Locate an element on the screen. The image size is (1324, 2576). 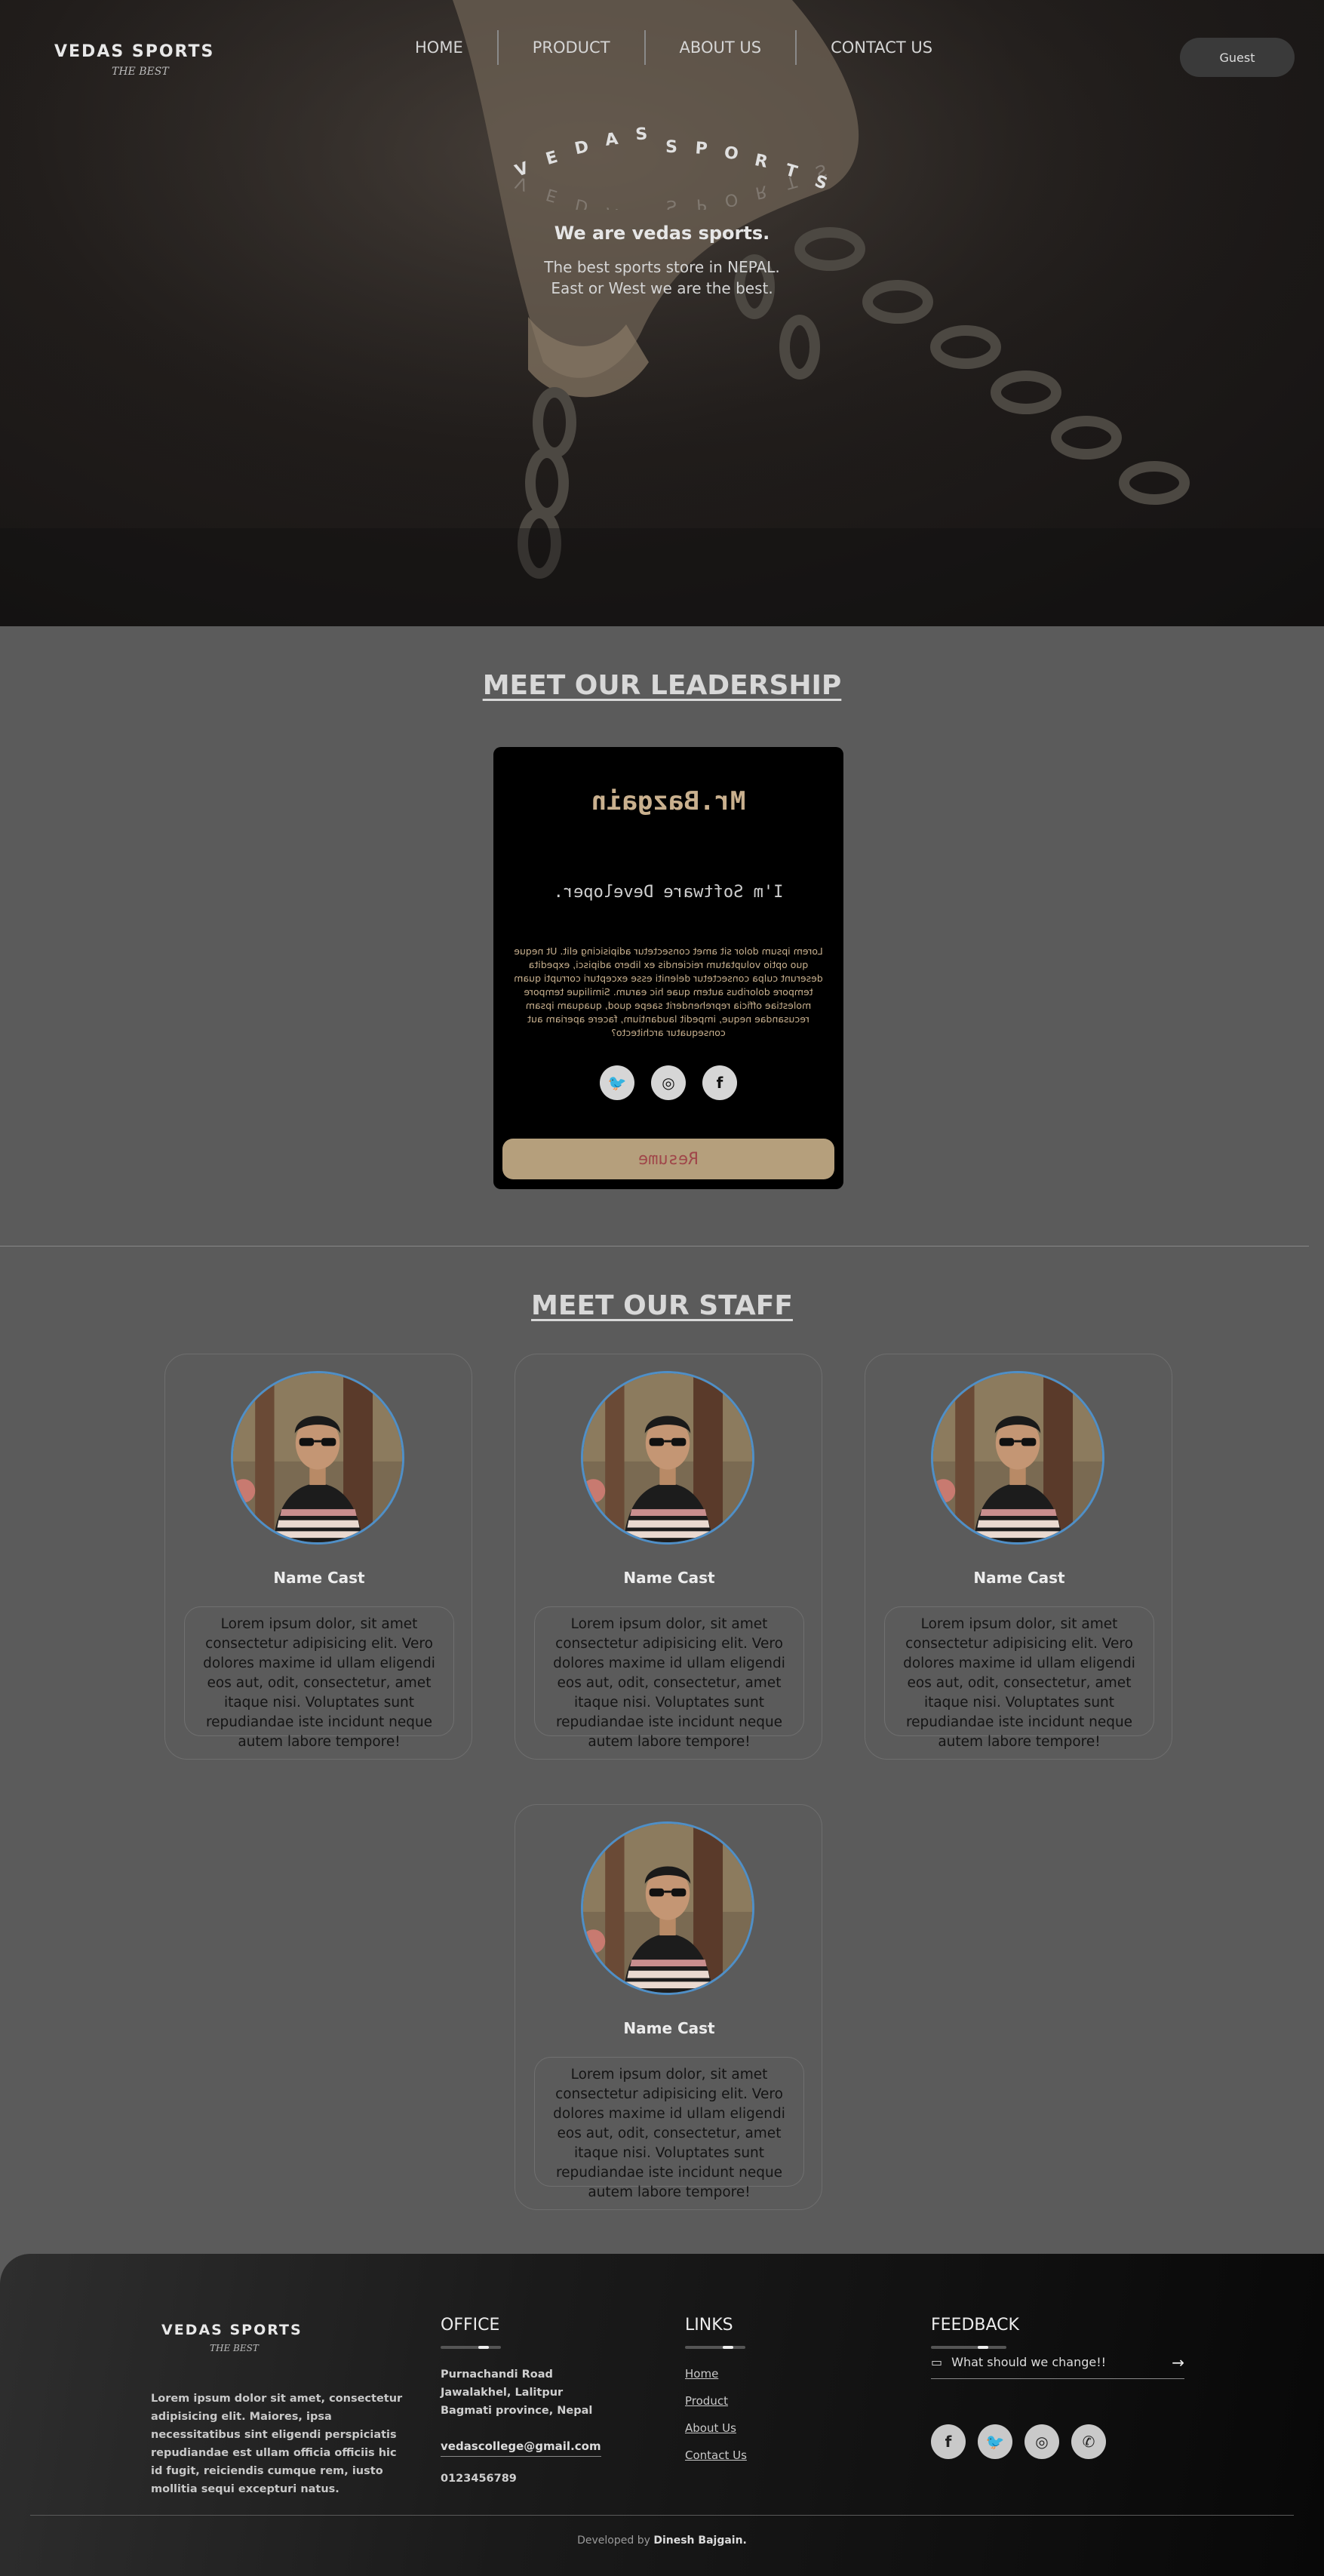
nav-contact-us: CONTACT US is located at coordinates (881, 47).